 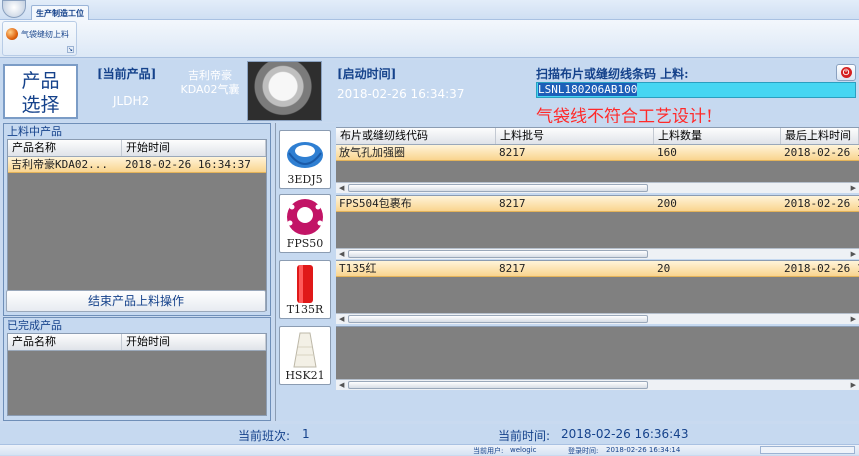 What do you see at coordinates (597, 153) in the screenshot?
I see `table-row: 放气孔加强圈 8217 160 2018-02-26 1` at bounding box center [597, 153].